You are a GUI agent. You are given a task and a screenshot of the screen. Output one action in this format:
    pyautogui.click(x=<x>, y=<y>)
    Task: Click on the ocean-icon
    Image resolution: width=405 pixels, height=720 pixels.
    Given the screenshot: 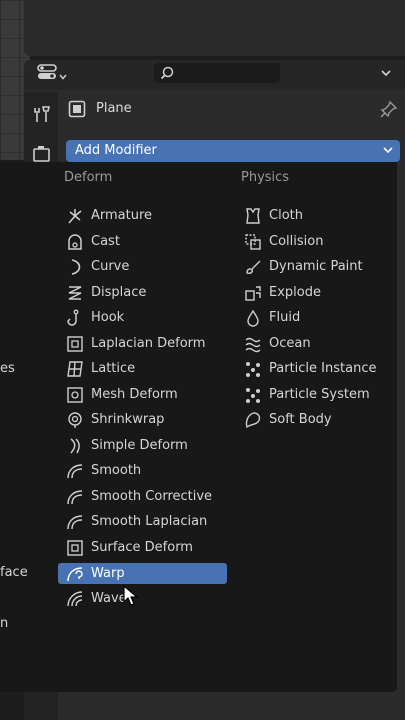 What is the action you would take?
    pyautogui.click(x=253, y=344)
    